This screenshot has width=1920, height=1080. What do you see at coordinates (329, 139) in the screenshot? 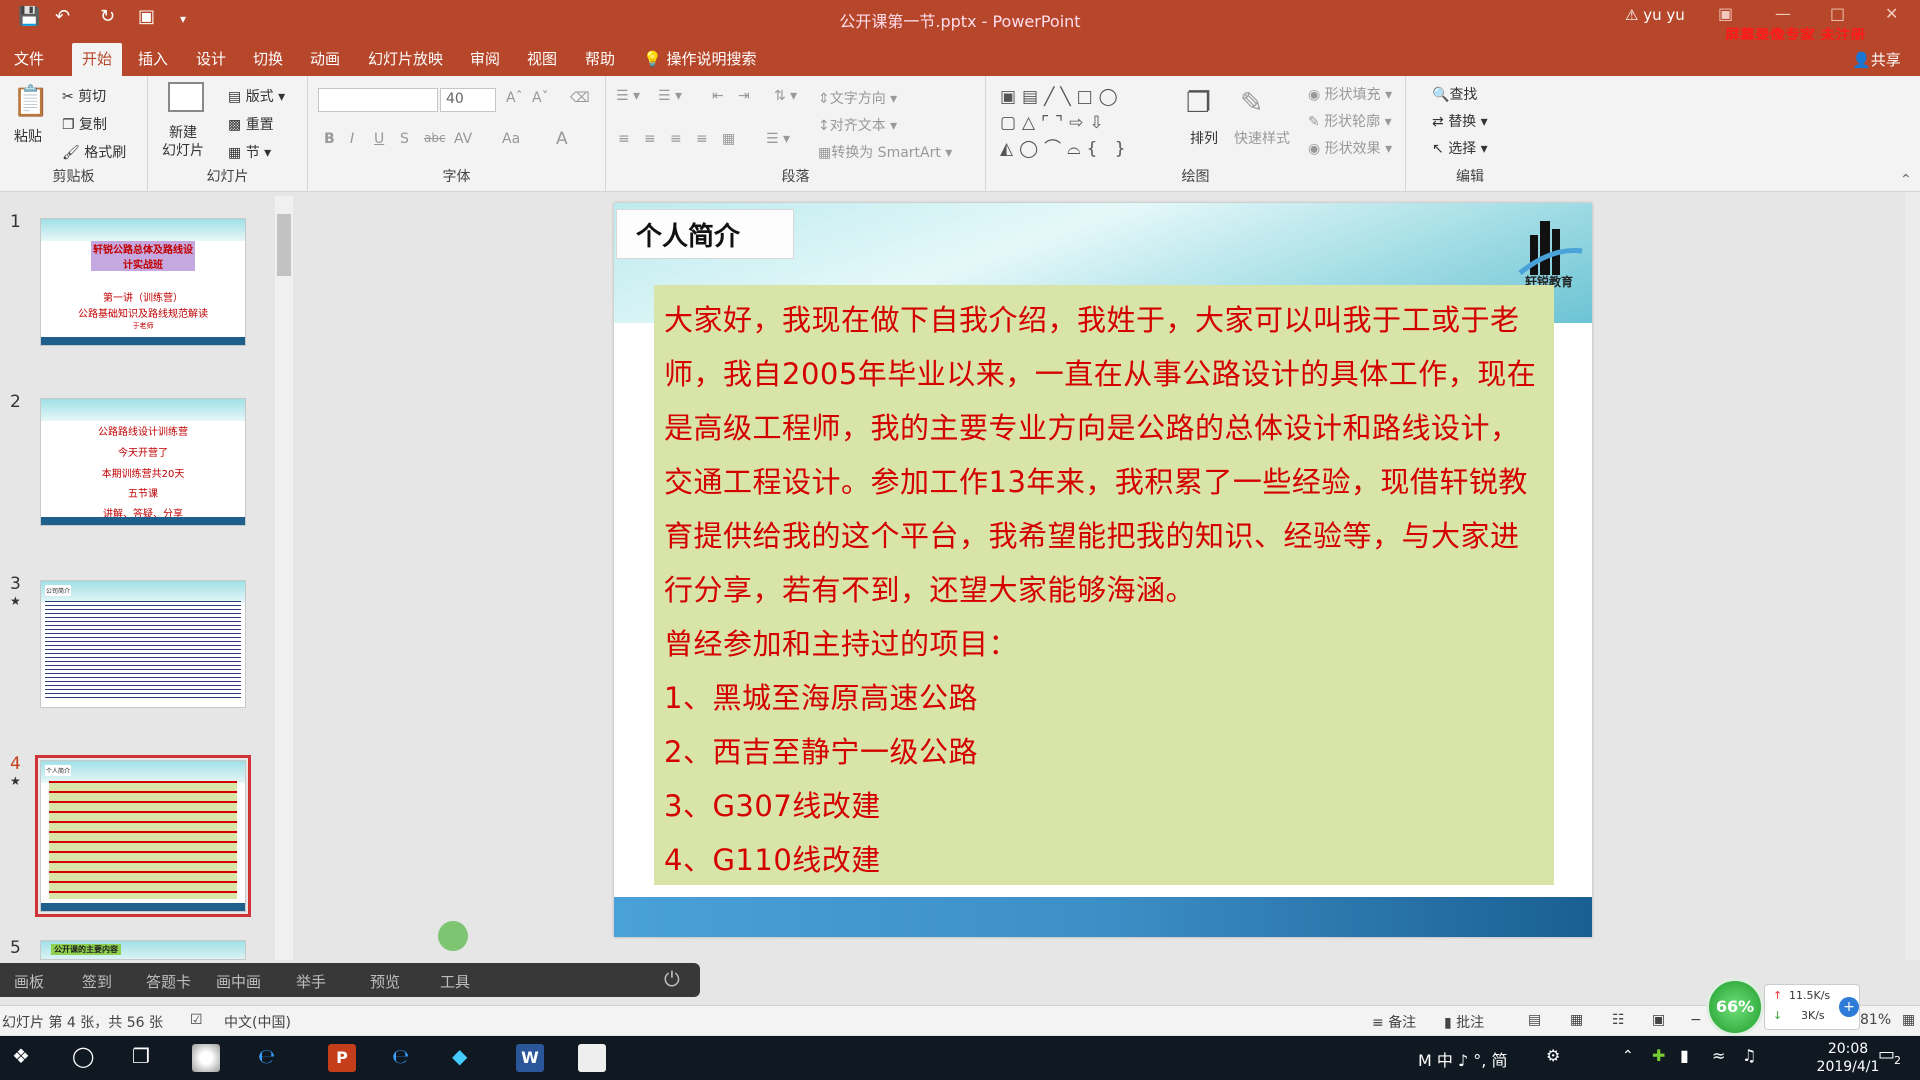
I see `bold-button: B` at bounding box center [329, 139].